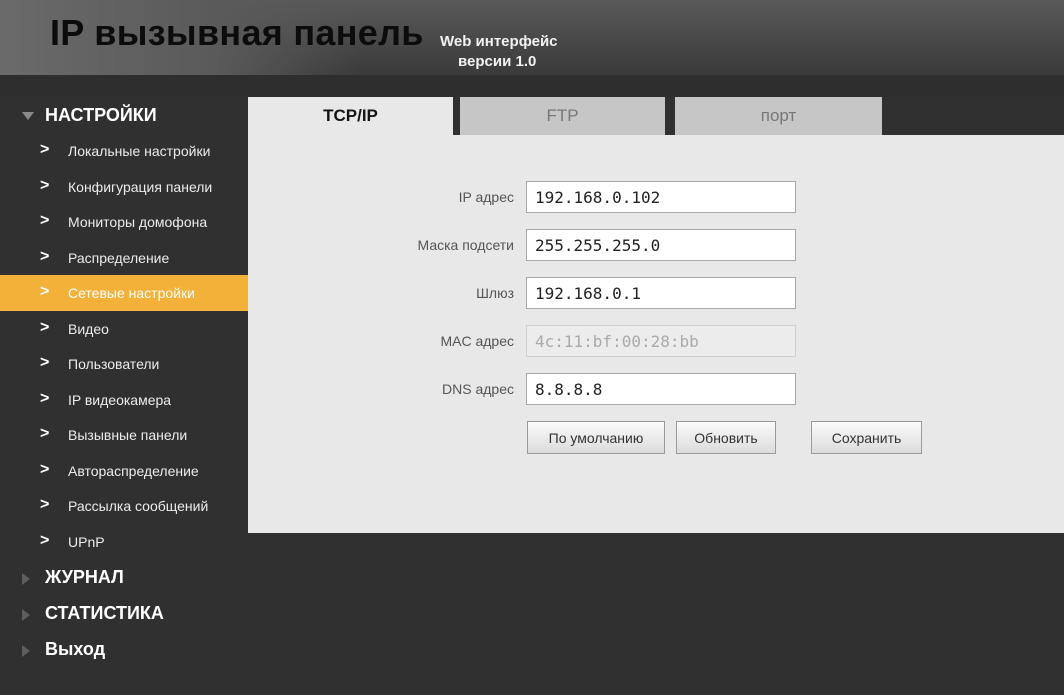  I want to click on sidebar-item-video: > Видео, so click(124, 329).